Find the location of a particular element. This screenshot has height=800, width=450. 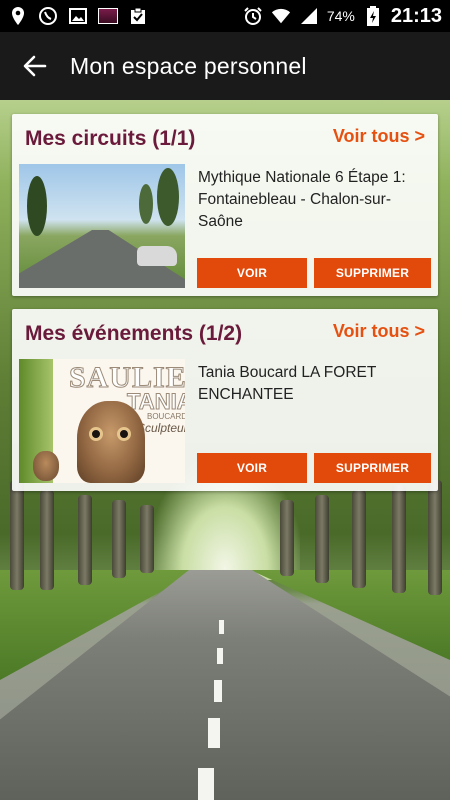

events-see-all-link: Voir tous > is located at coordinates (379, 331).